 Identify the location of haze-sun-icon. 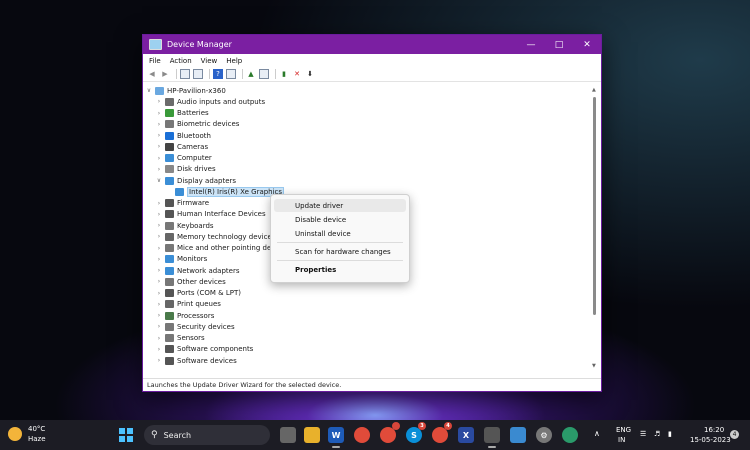
(15, 434).